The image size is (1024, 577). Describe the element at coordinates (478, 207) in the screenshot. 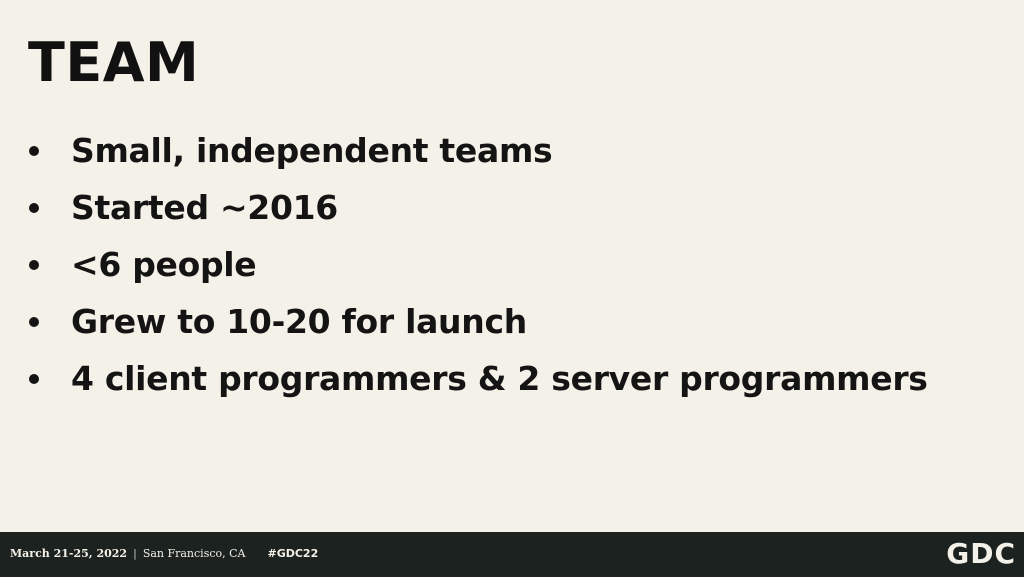

I see `bullet-item: Started ~2016` at that location.